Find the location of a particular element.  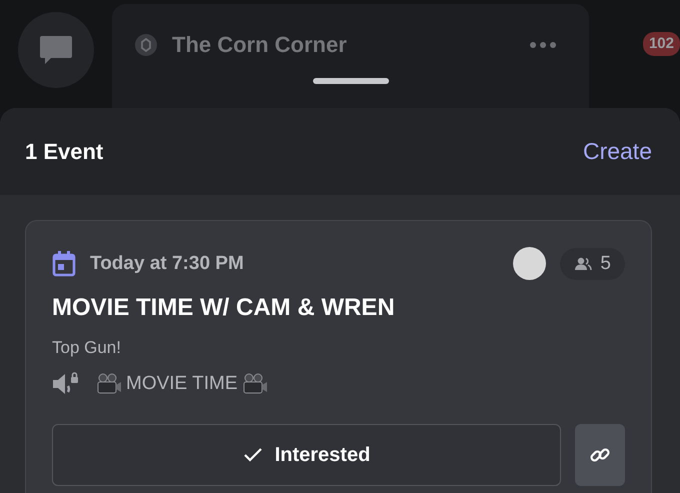

create-button: Create is located at coordinates (617, 151).